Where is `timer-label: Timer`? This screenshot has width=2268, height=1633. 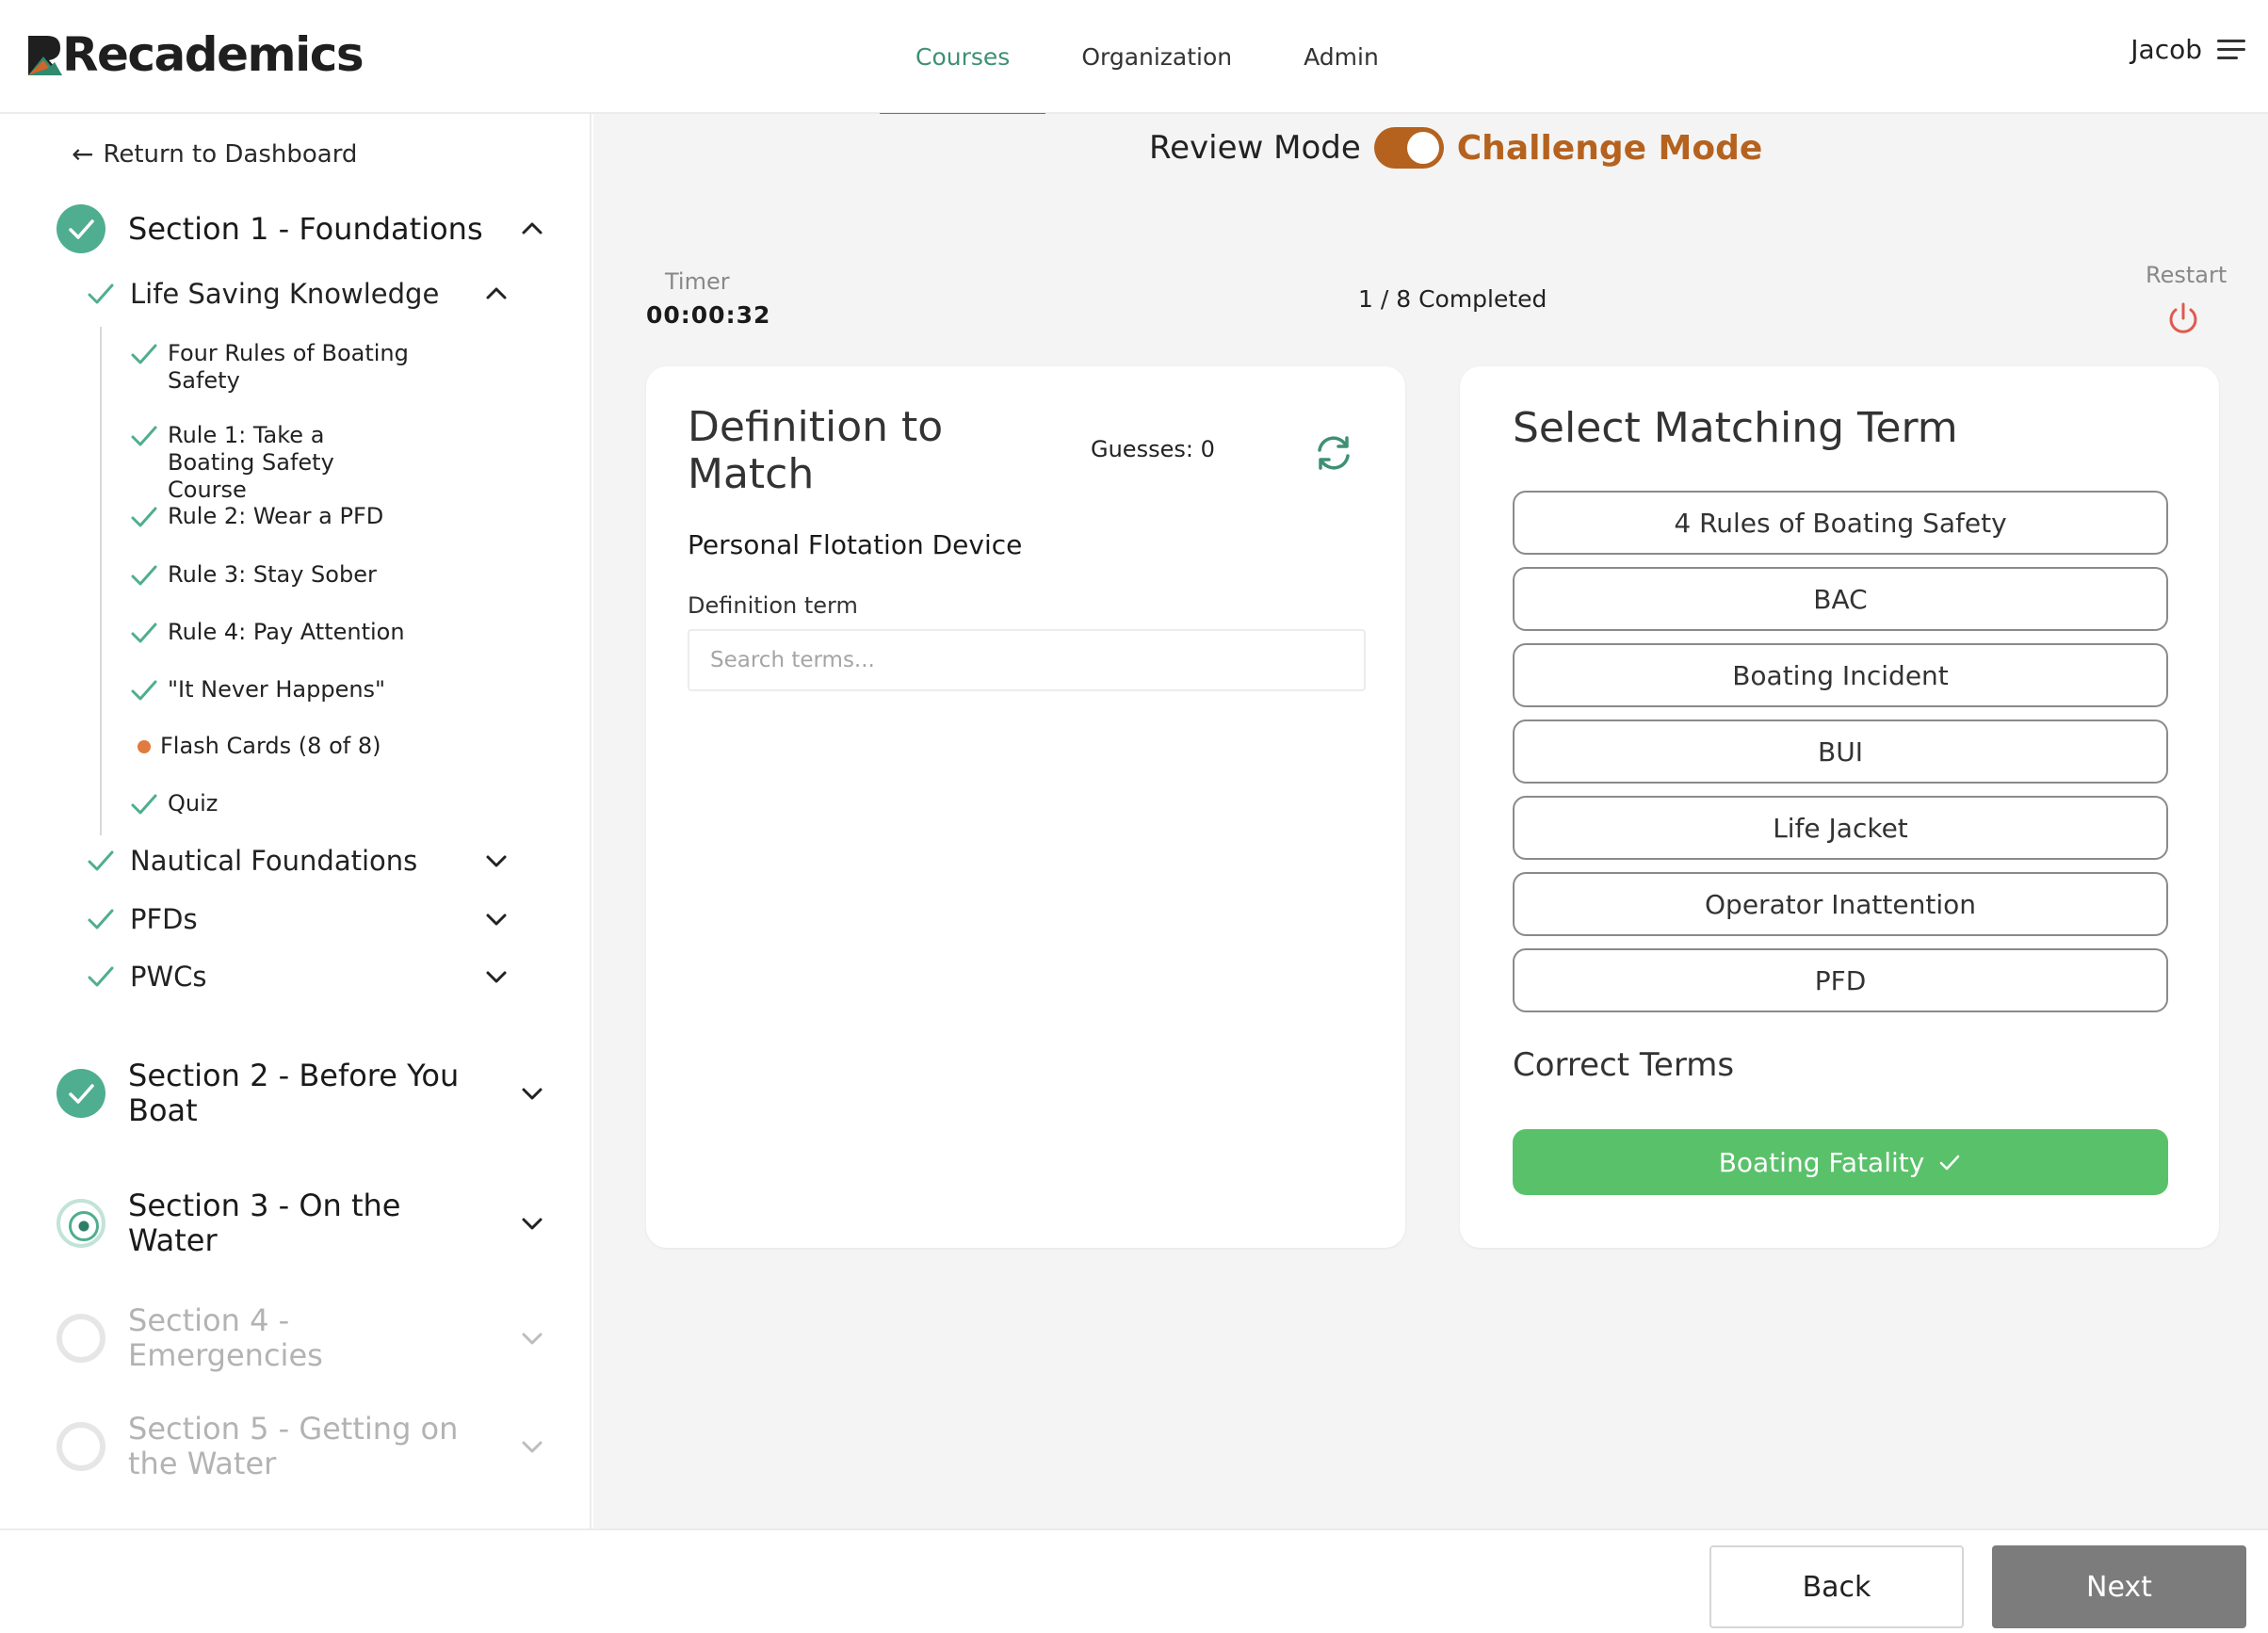 timer-label: Timer is located at coordinates (697, 281).